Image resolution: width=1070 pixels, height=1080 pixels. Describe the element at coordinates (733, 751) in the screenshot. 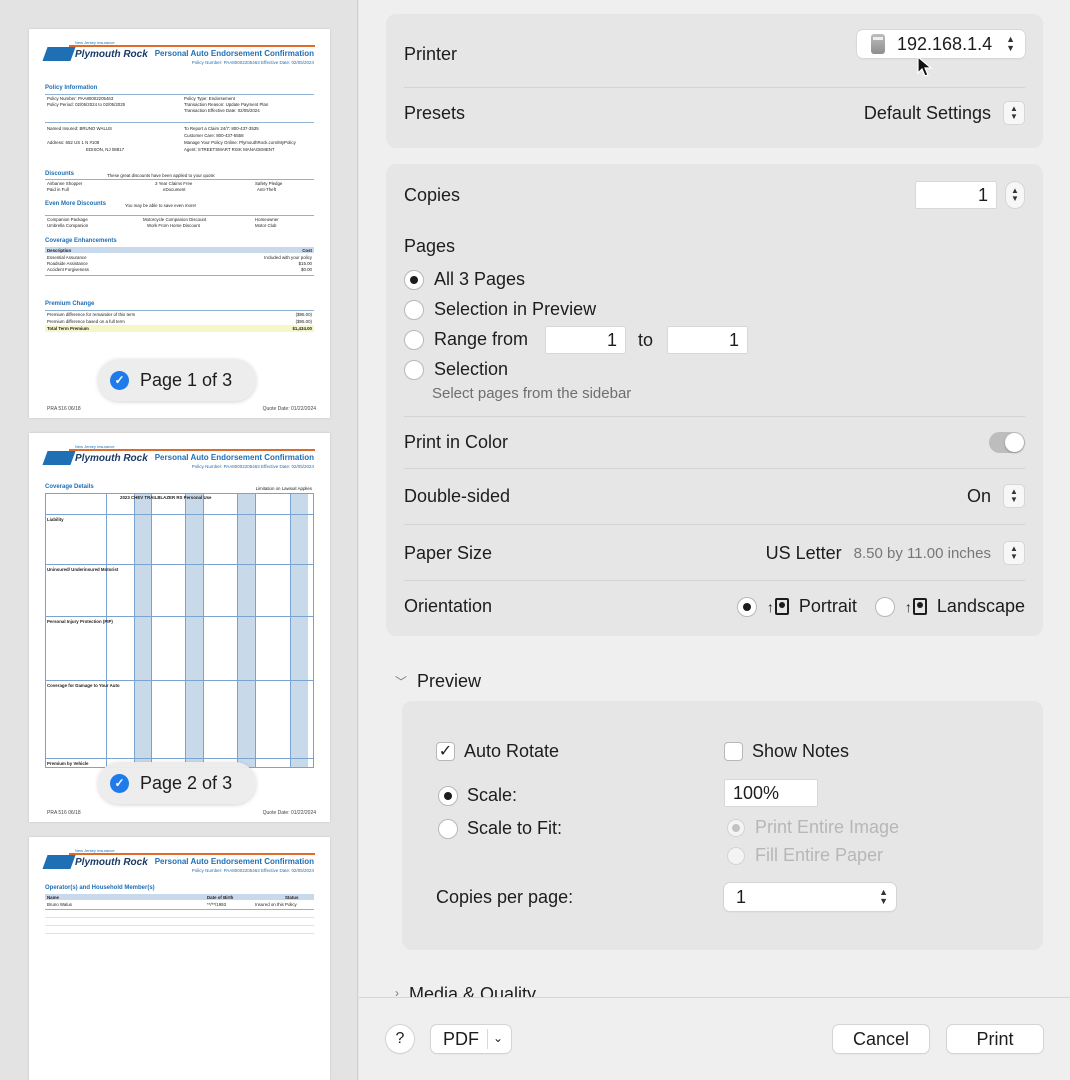

I see `checkbox` at that location.